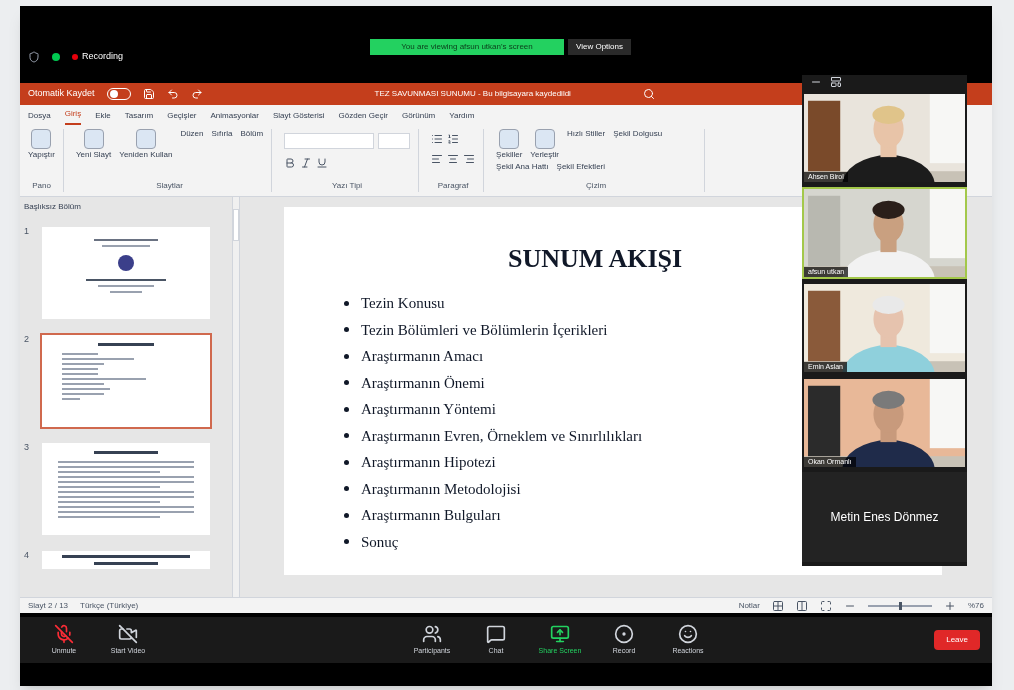 This screenshot has height=690, width=1014. What do you see at coordinates (192, 134) in the screenshot?
I see `ribbon-button: Düzen` at bounding box center [192, 134].